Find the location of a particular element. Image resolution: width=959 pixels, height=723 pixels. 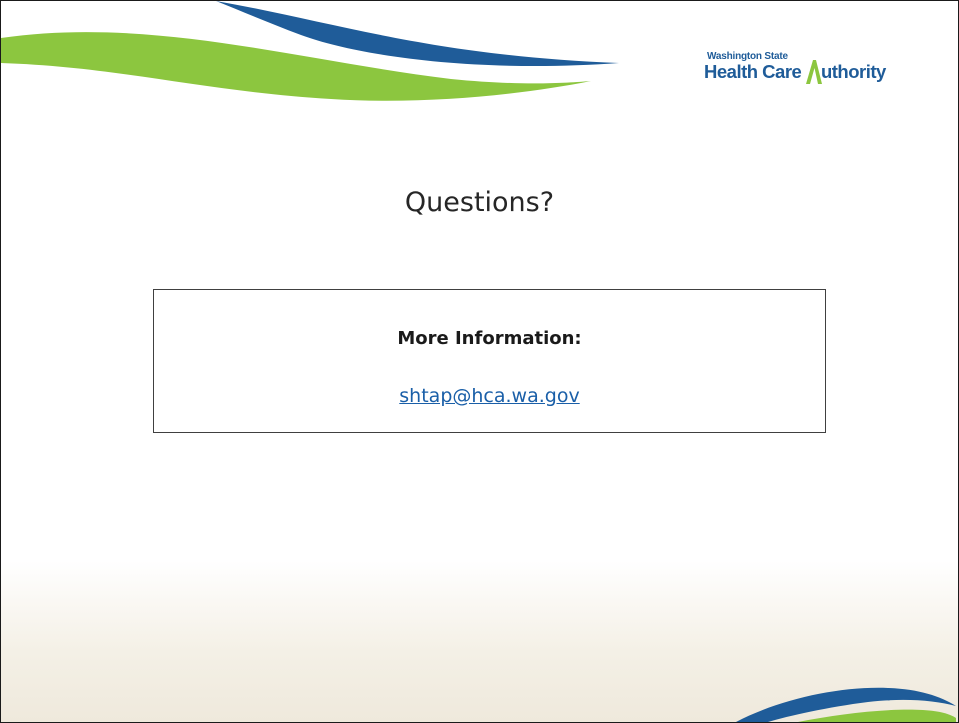

logo-a-mark-icon is located at coordinates (813, 72).